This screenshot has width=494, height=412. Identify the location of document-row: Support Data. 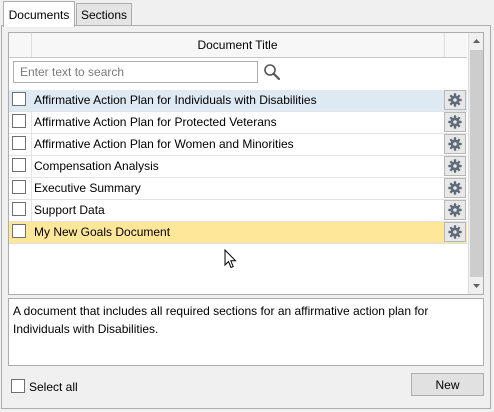
(238, 211).